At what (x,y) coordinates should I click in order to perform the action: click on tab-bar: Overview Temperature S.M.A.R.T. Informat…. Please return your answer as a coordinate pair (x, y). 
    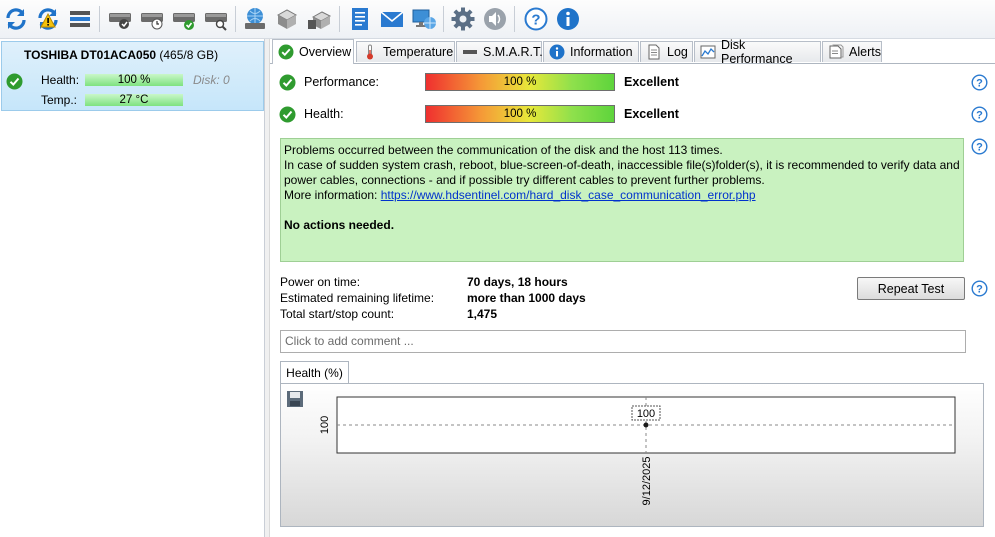
    Looking at the image, I should click on (632, 52).